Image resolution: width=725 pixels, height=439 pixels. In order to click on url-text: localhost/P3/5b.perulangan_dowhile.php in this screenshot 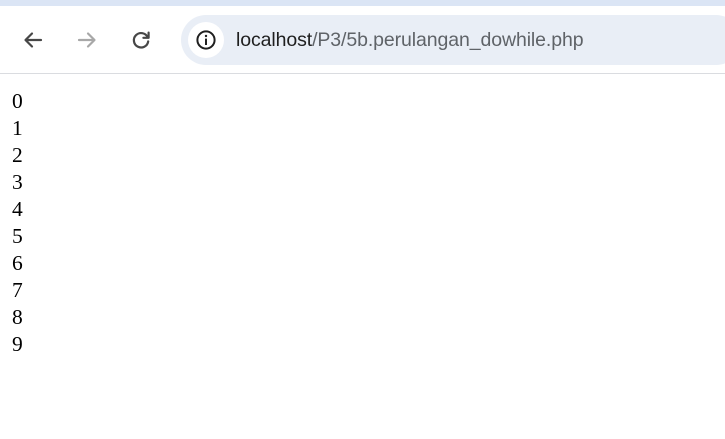, I will do `click(410, 40)`.